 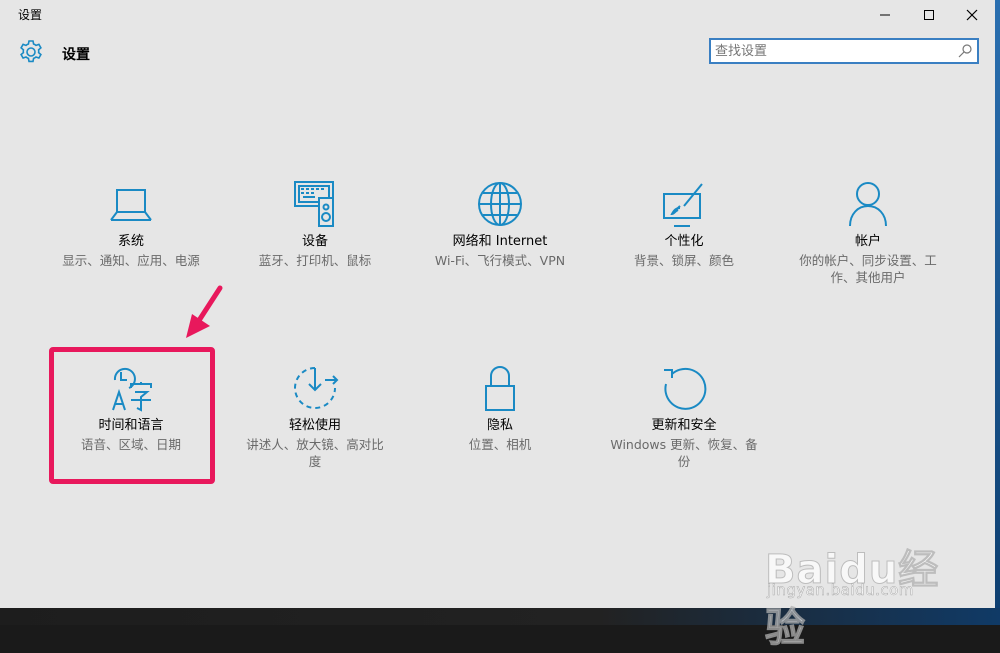 What do you see at coordinates (315, 260) in the screenshot?
I see `tile-desc: 蓝牙、打印机、鼠标` at bounding box center [315, 260].